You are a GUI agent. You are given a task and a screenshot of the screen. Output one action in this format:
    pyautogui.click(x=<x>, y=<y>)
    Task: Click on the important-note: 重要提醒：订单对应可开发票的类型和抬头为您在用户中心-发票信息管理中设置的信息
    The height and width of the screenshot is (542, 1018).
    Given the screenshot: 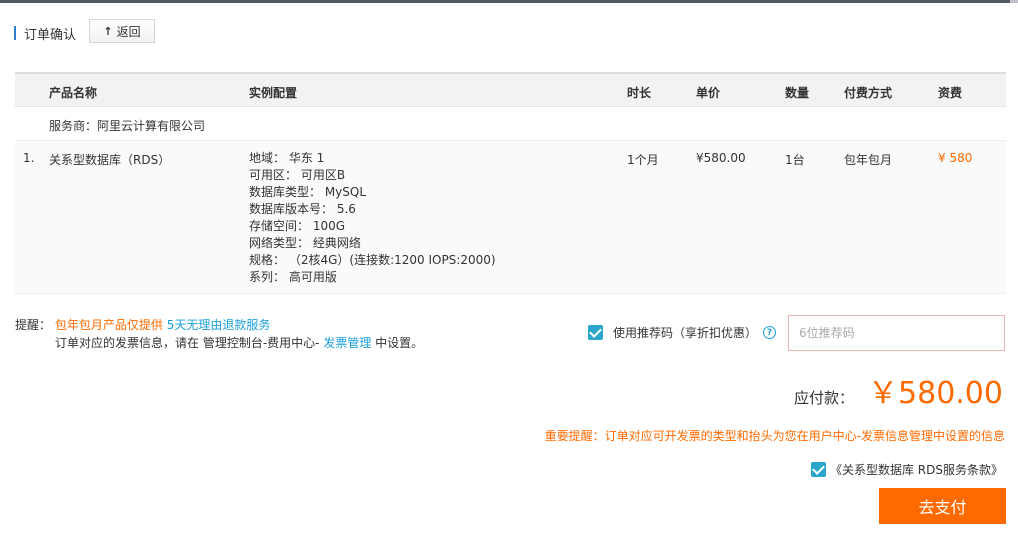 What is the action you would take?
    pyautogui.click(x=774, y=436)
    